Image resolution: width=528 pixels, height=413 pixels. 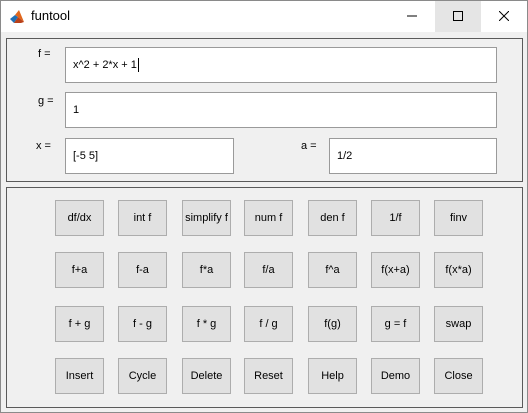 What do you see at coordinates (206, 270) in the screenshot?
I see `btn-f-a-button: f*a` at bounding box center [206, 270].